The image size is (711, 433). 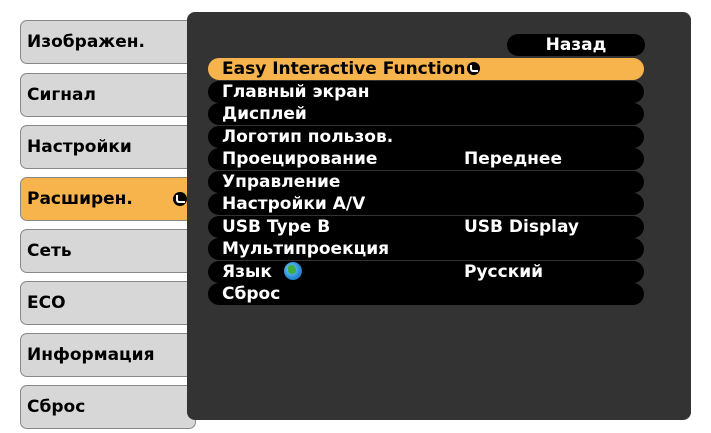 What do you see at coordinates (426, 249) in the screenshot?
I see `menu-item-multi-projection: Мультипроекция` at bounding box center [426, 249].